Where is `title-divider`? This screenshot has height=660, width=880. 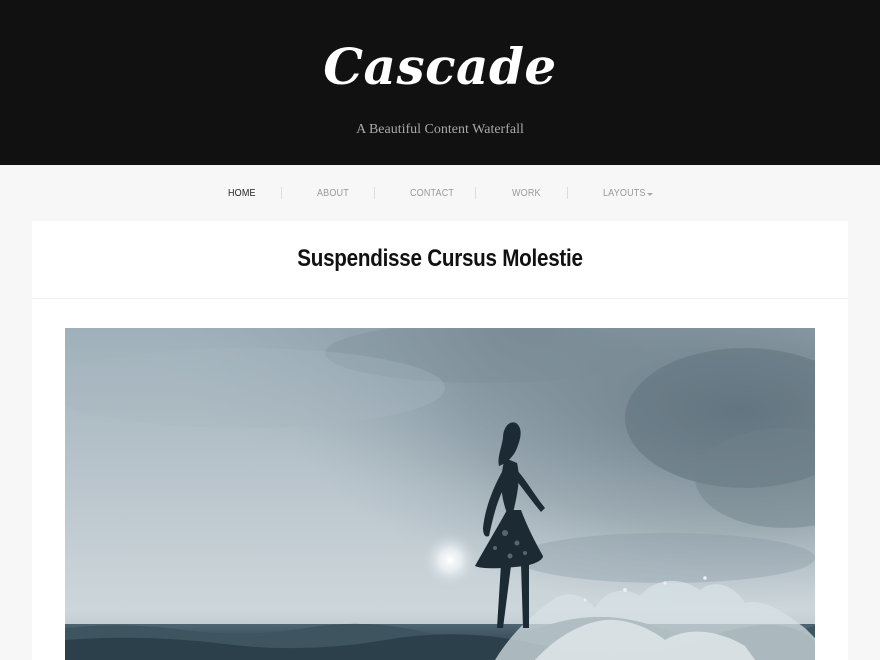 title-divider is located at coordinates (440, 298).